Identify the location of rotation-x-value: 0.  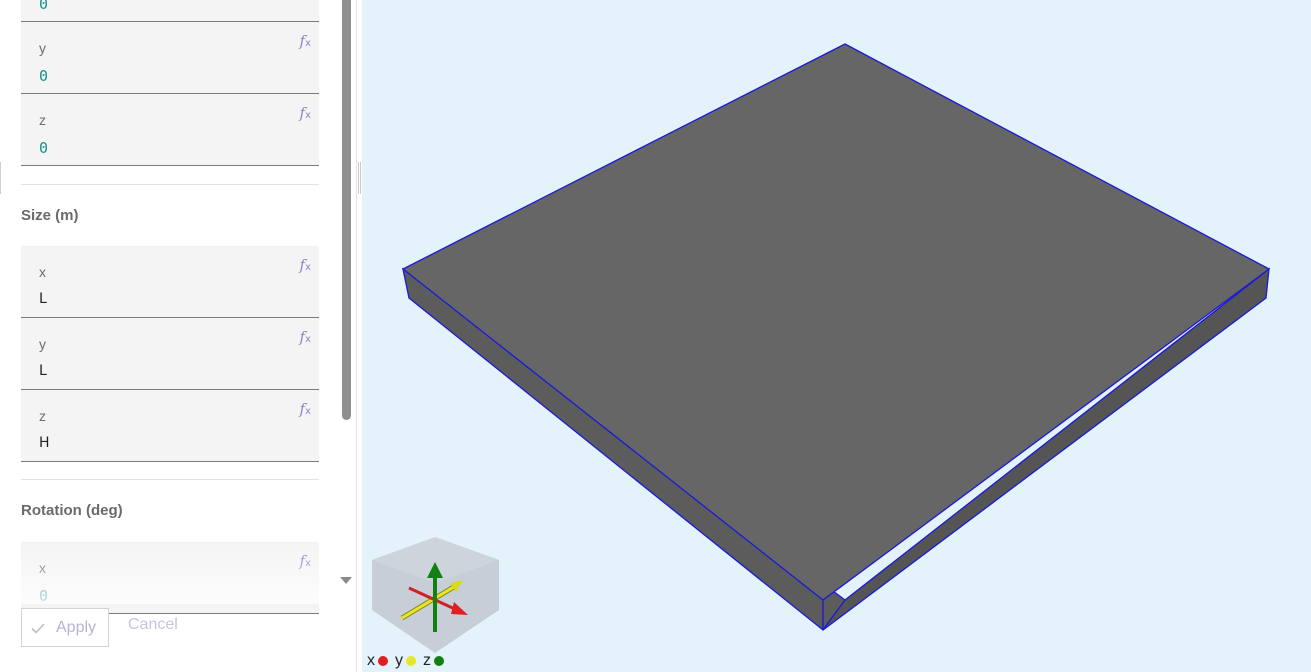
(43, 596).